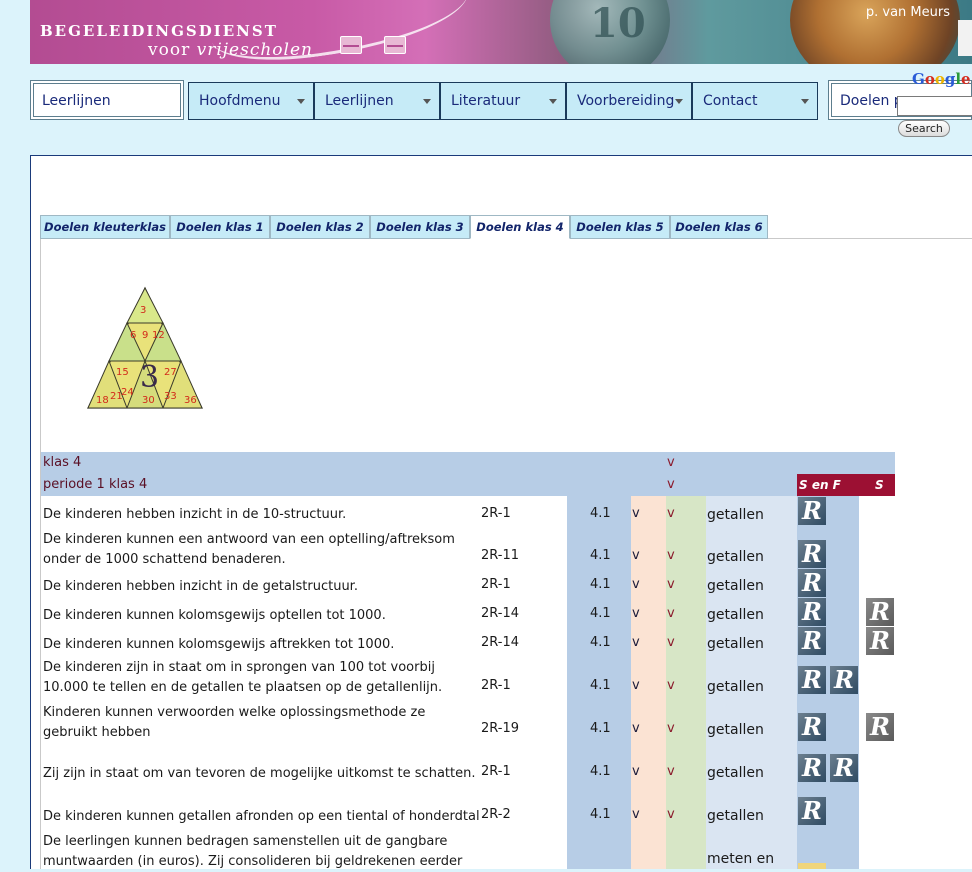  Describe the element at coordinates (359, 101) in the screenshot. I see `menu-label: Leerlijnen` at that location.